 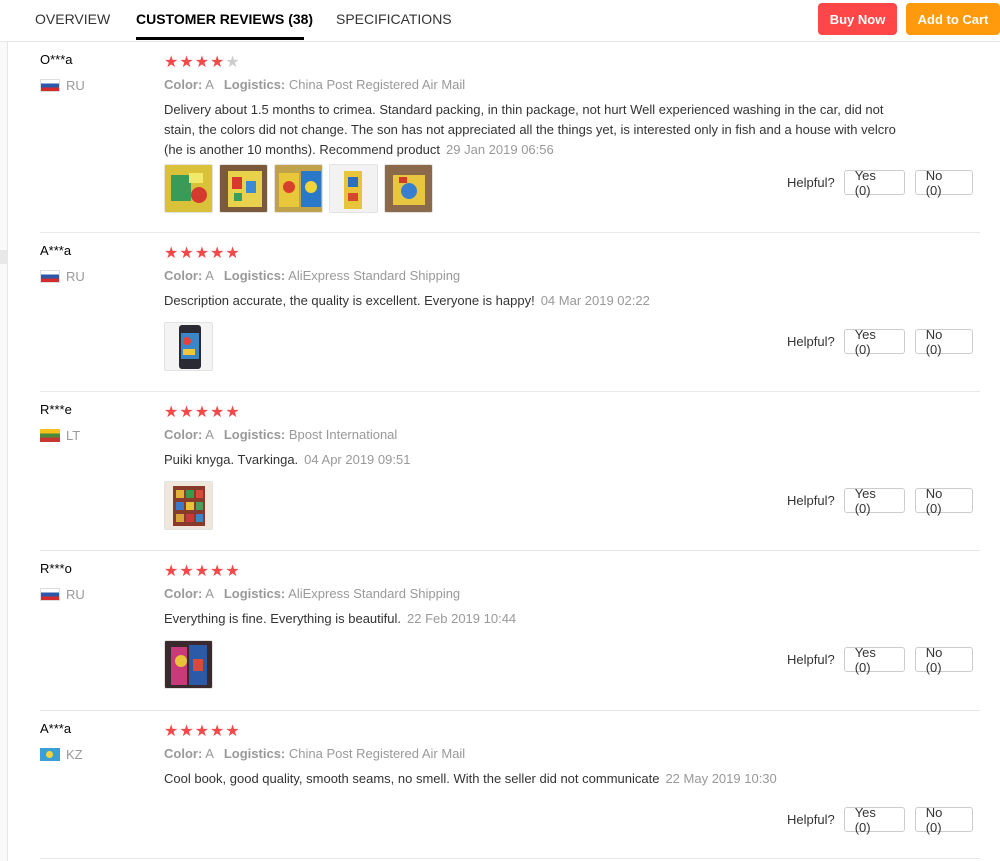 I want to click on review-date: 22 Feb 2019 10:44, so click(x=462, y=618).